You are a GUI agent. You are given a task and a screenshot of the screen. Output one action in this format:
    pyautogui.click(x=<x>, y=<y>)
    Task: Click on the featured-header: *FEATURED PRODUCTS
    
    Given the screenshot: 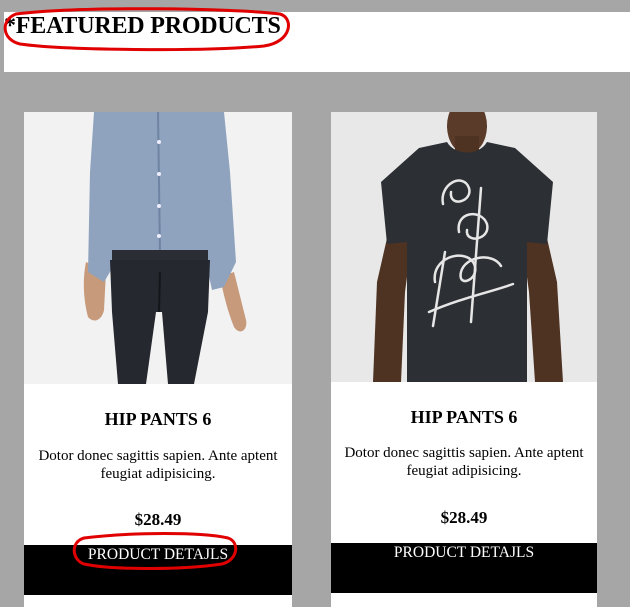 What is the action you would take?
    pyautogui.click(x=317, y=42)
    